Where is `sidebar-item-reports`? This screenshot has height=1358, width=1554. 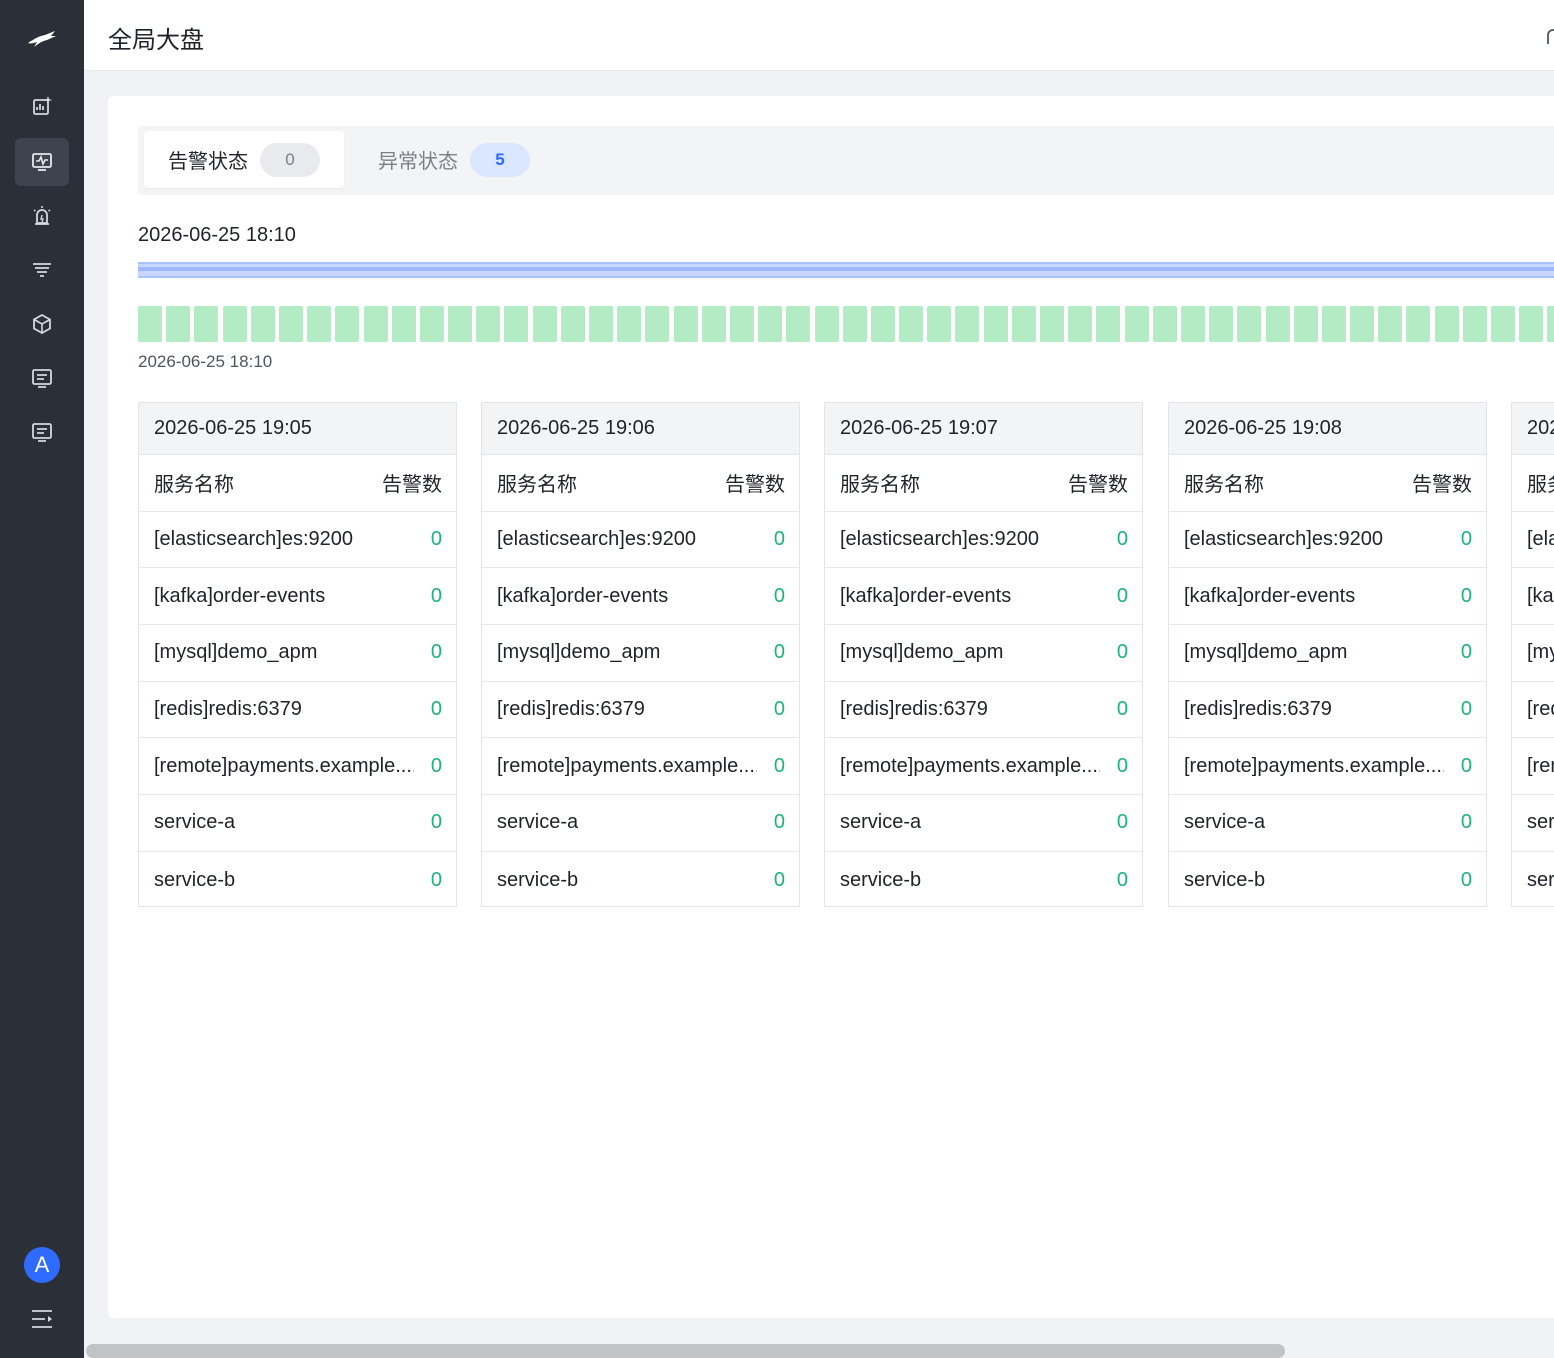
sidebar-item-reports is located at coordinates (42, 378).